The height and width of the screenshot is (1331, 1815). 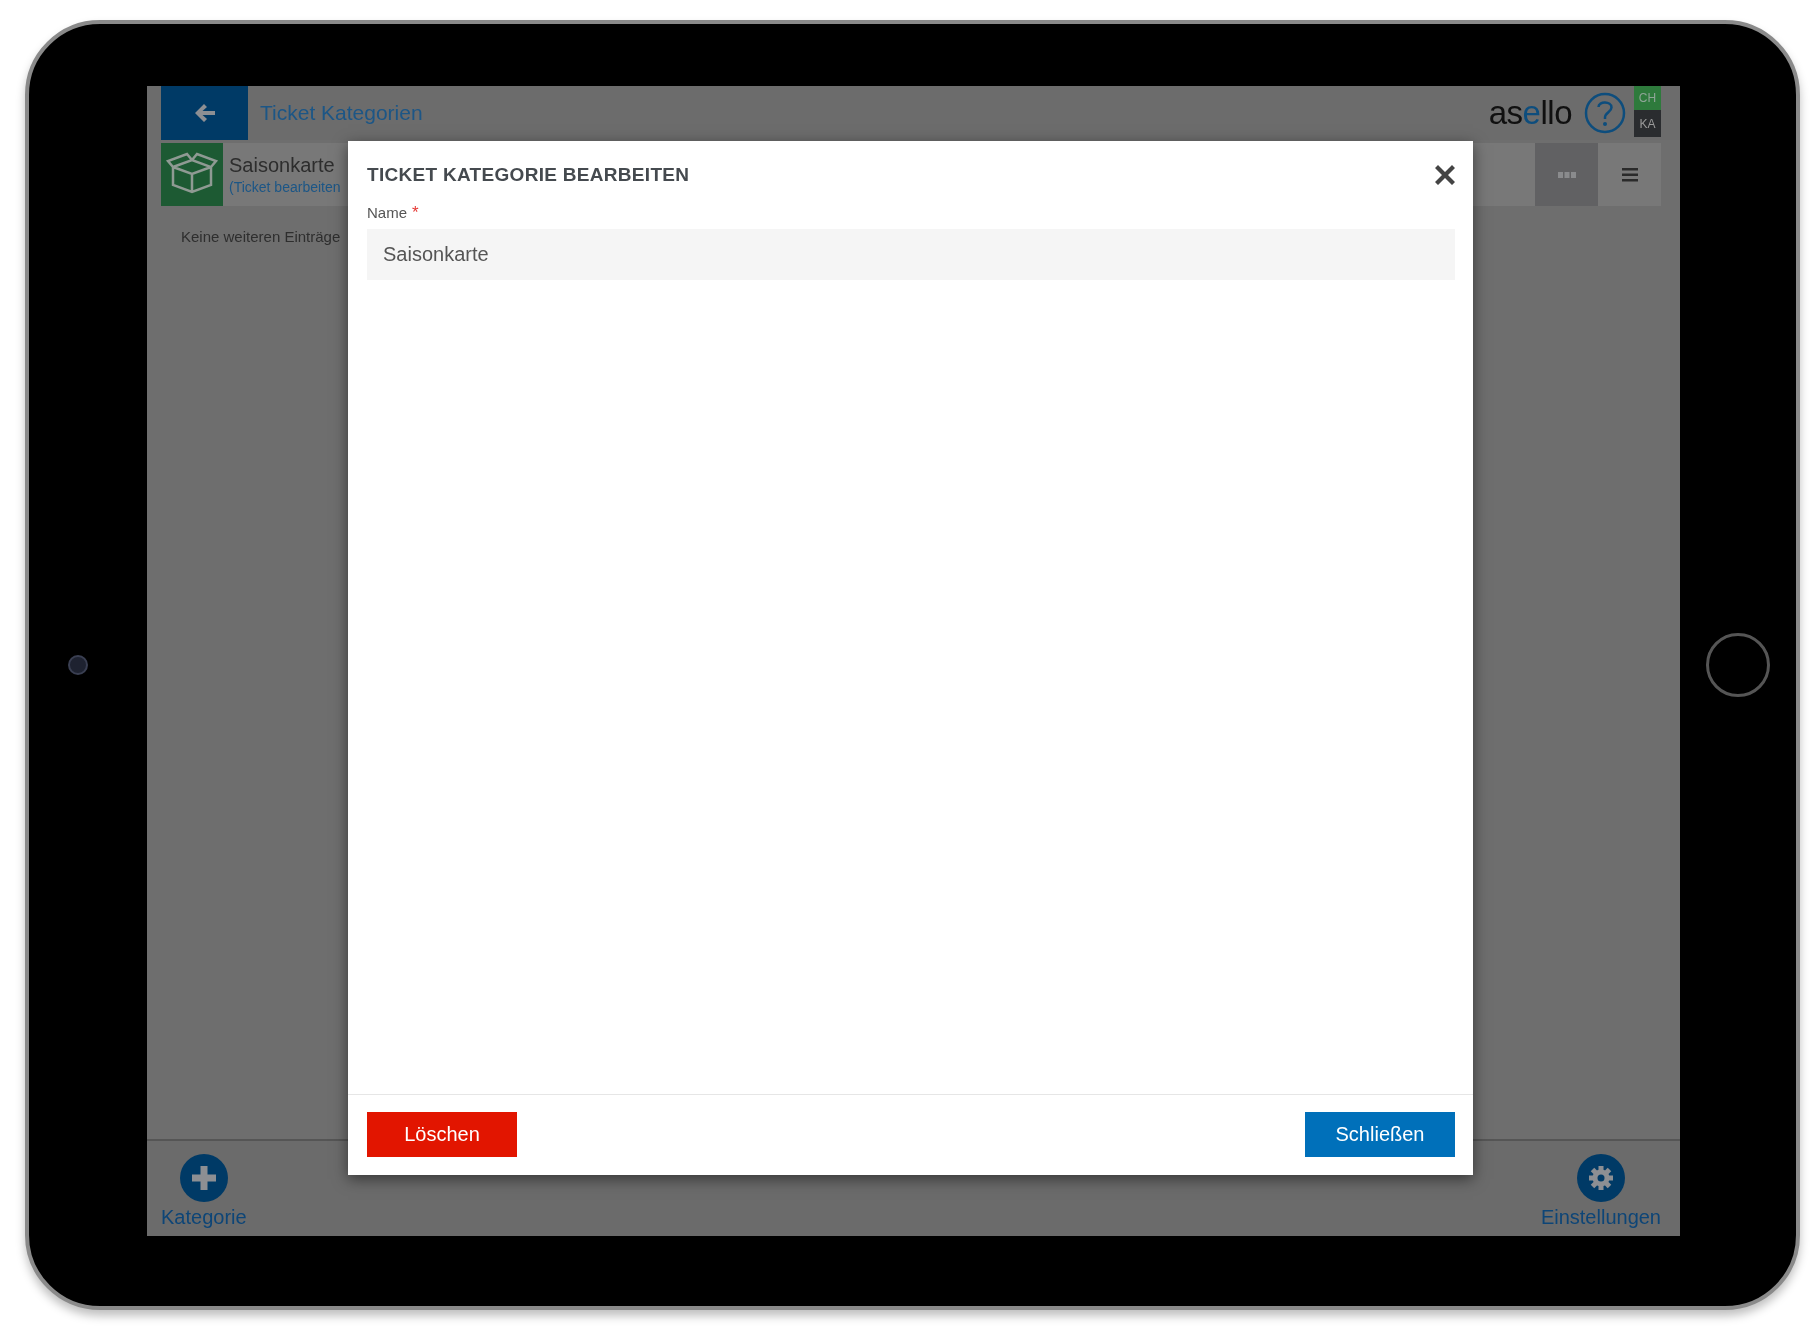 What do you see at coordinates (282, 165) in the screenshot?
I see `item-name: Saisonkarte` at bounding box center [282, 165].